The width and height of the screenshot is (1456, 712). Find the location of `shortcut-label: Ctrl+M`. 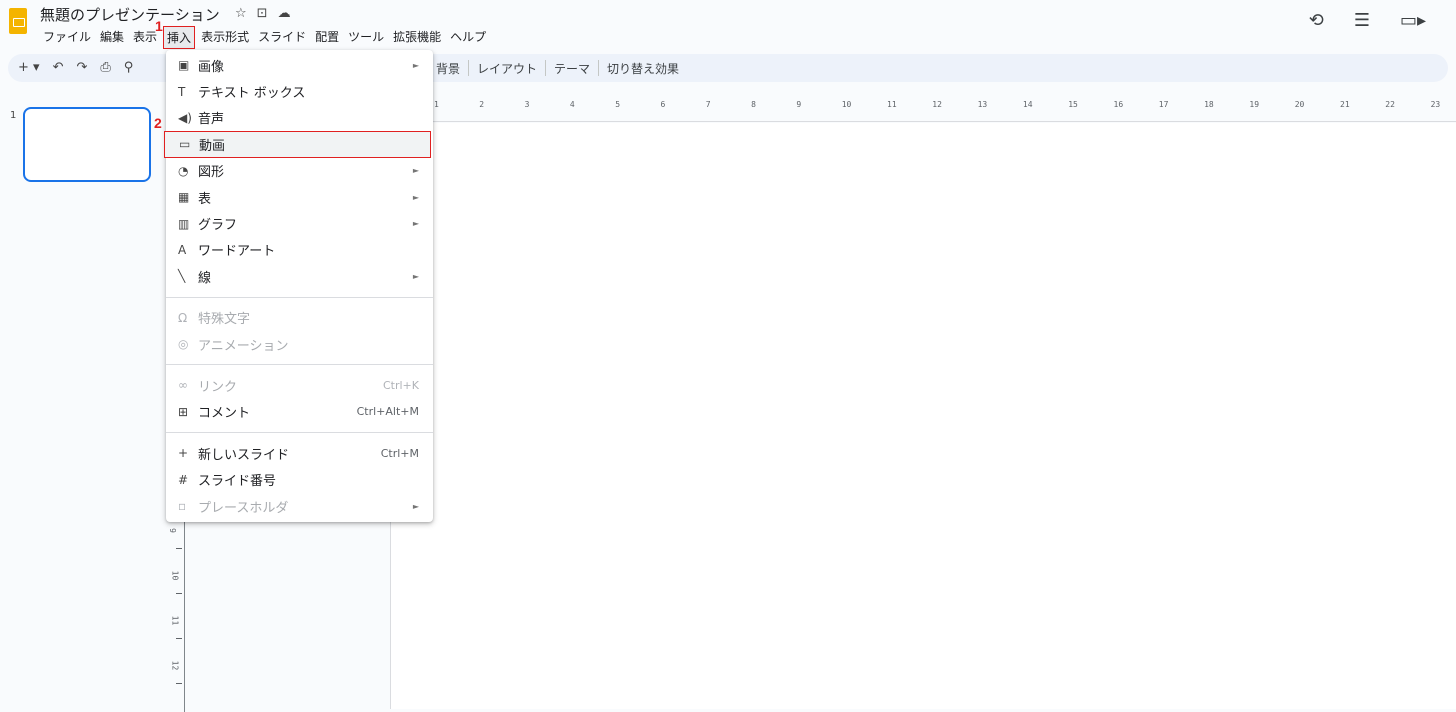

shortcut-label: Ctrl+M is located at coordinates (399, 453).